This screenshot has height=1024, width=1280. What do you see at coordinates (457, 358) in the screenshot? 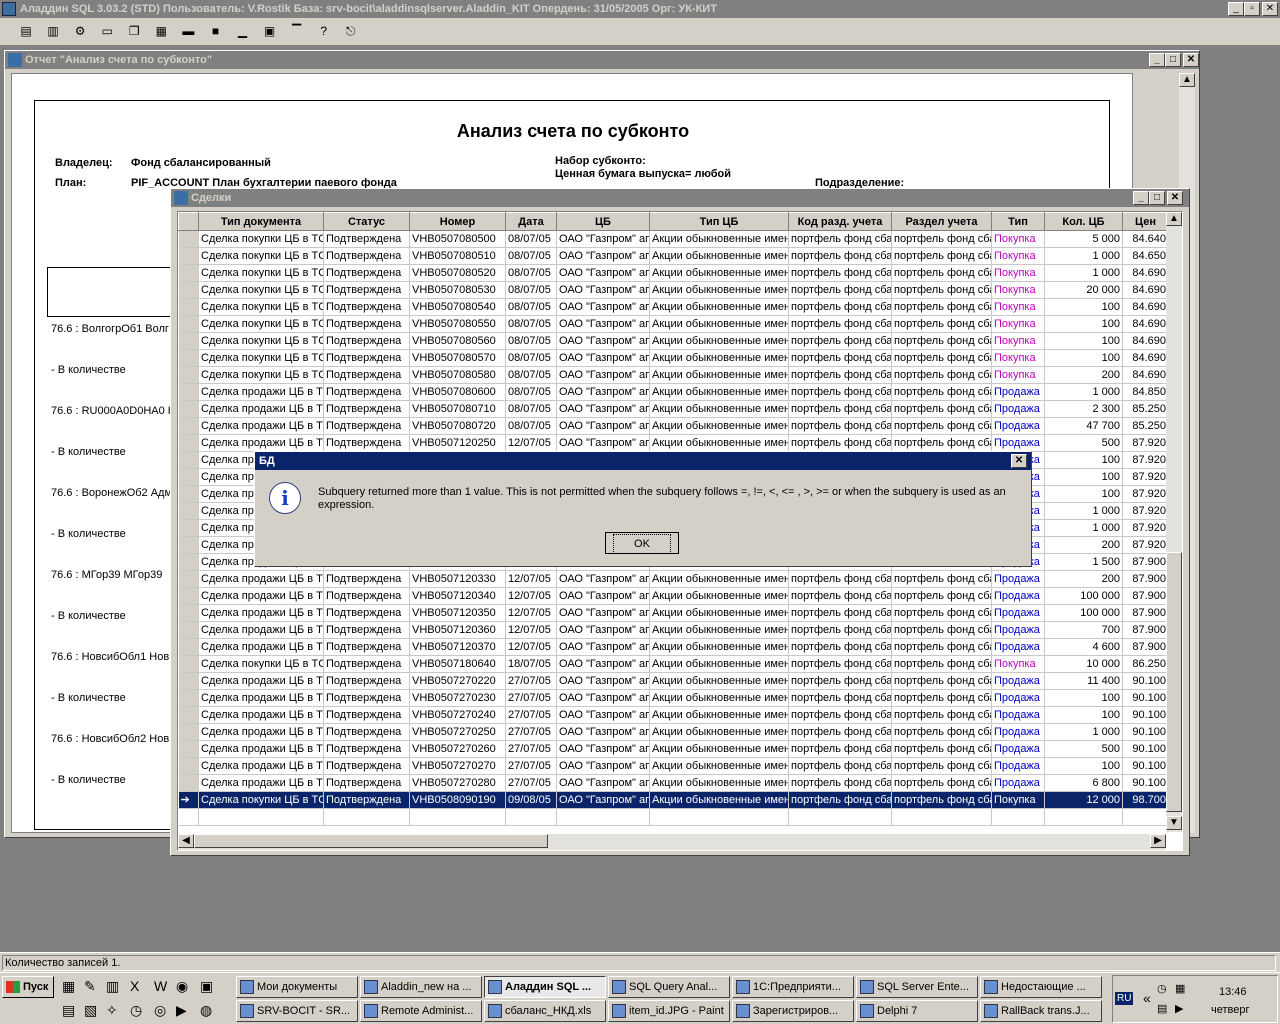
I see `table-cell: VHB0507080570` at bounding box center [457, 358].